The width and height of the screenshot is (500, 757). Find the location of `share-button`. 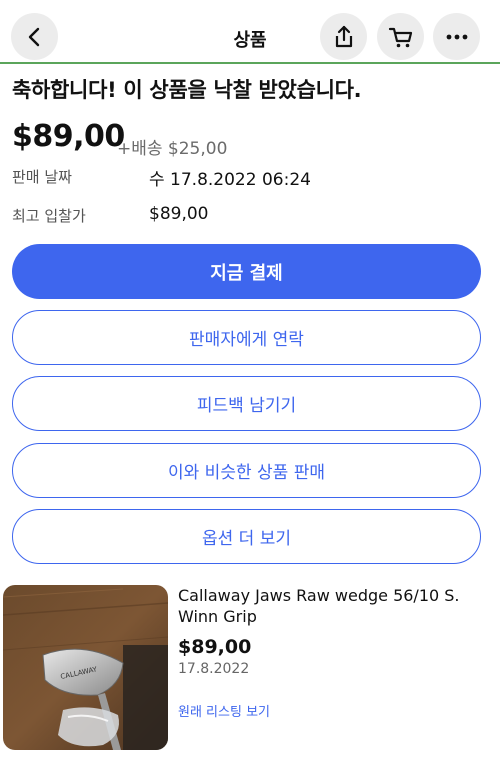

share-button is located at coordinates (343, 36).